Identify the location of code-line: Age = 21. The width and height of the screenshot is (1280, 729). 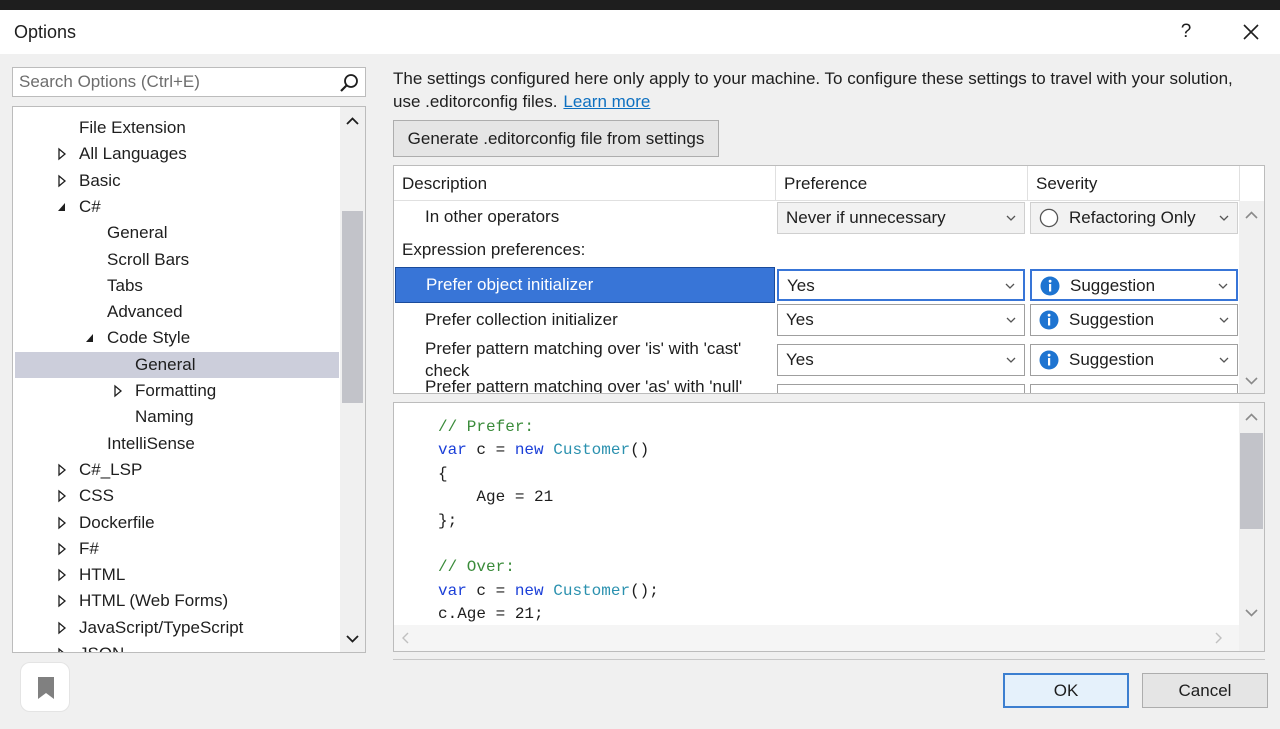
(495, 497).